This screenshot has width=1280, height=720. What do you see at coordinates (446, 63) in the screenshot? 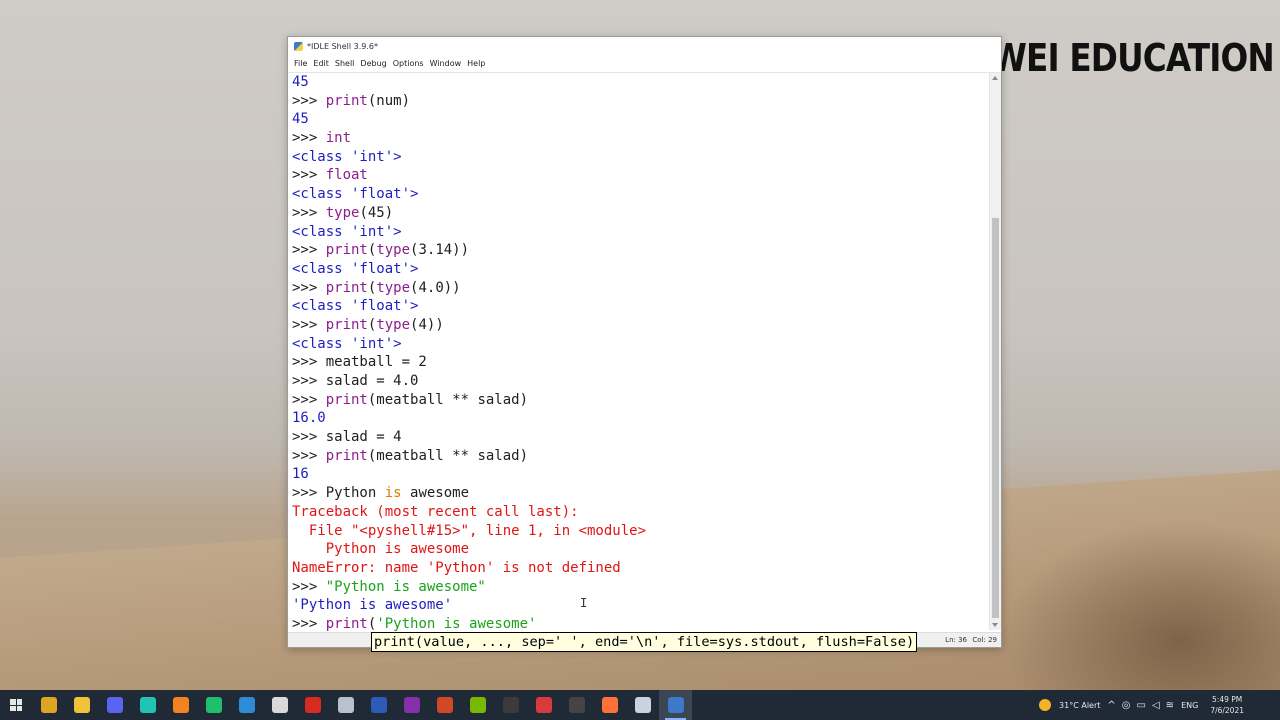
I see `menu-window: Window` at bounding box center [446, 63].